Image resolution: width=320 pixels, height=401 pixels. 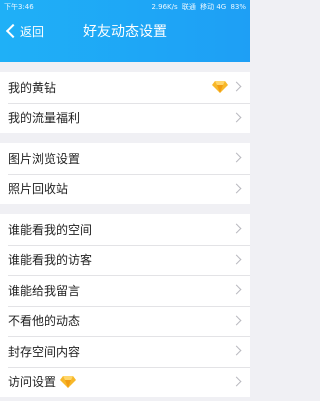 What do you see at coordinates (125, 87) in the screenshot?
I see `settings-item-my-yellow-diamond: 我的黄钻` at bounding box center [125, 87].